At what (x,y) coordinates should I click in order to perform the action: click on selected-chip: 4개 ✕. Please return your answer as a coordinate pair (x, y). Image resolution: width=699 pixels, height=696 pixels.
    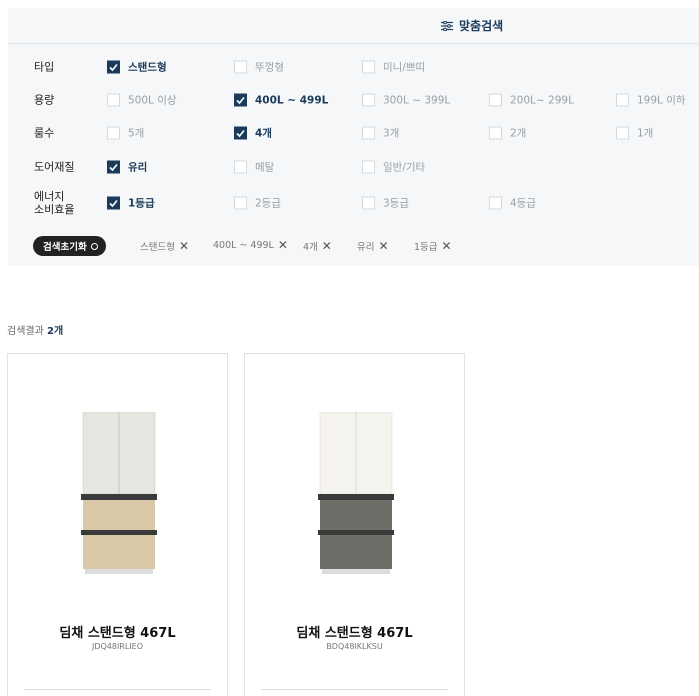
    Looking at the image, I should click on (317, 246).